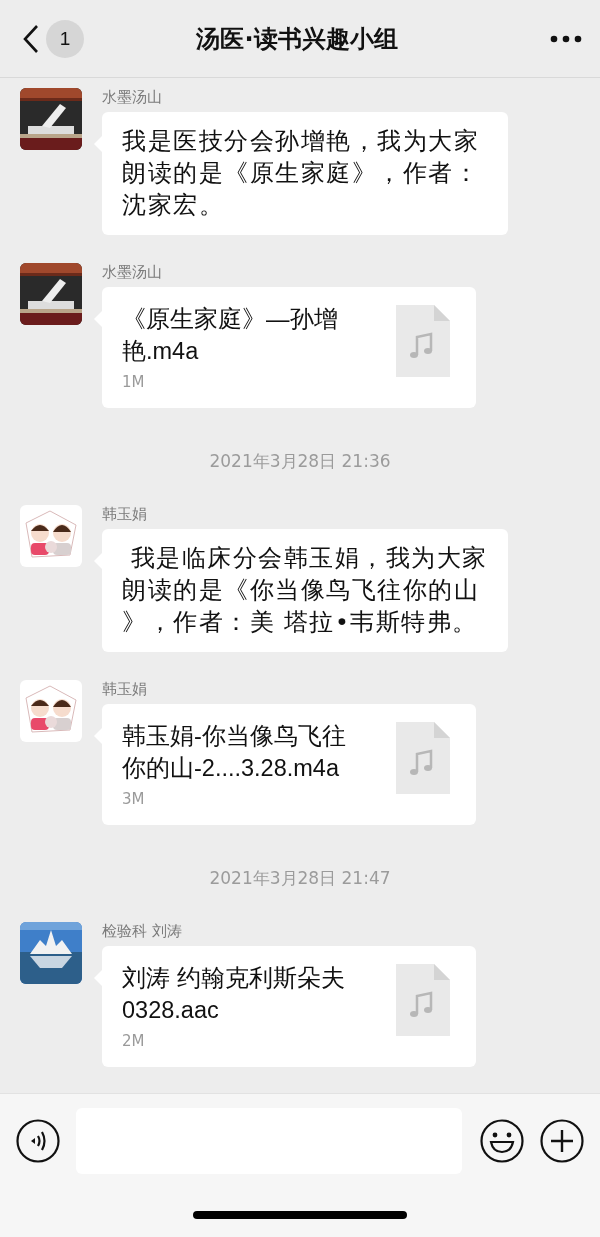 The height and width of the screenshot is (1237, 600). I want to click on add-button, so click(562, 1141).